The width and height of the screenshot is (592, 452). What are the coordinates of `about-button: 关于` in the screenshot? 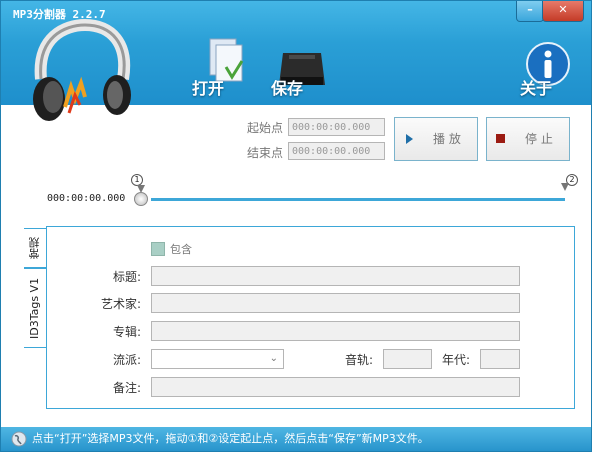 It's located at (536, 87).